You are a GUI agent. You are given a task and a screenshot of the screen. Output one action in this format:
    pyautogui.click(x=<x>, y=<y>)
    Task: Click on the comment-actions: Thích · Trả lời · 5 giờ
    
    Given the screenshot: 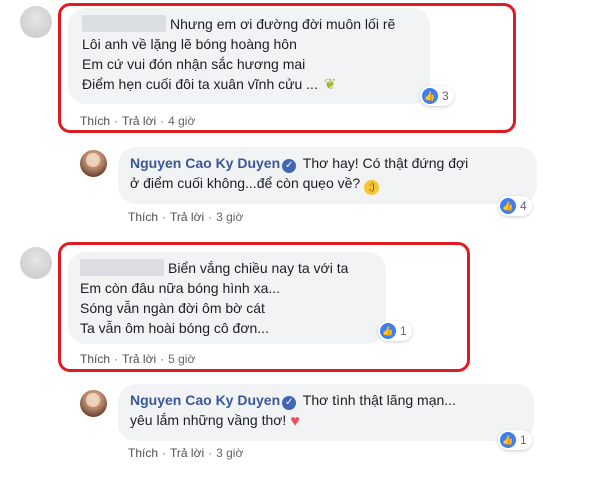 What is the action you would take?
    pyautogui.click(x=138, y=359)
    